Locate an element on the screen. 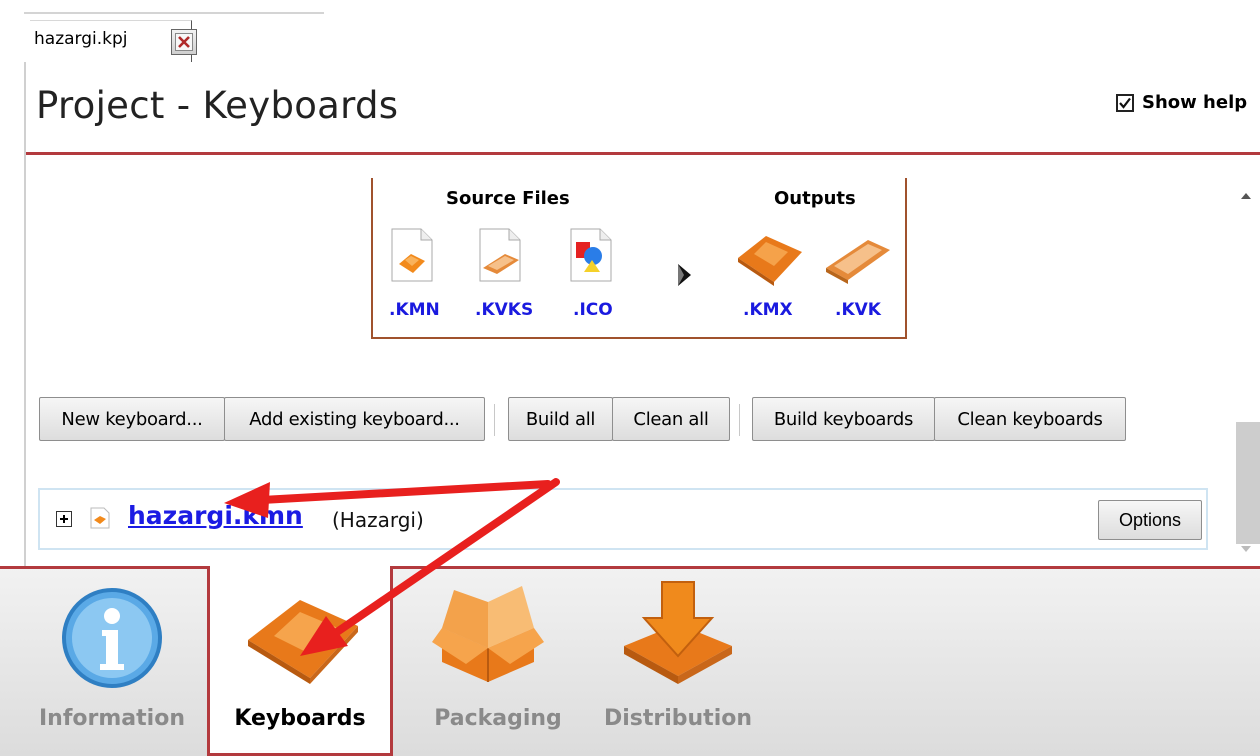 This screenshot has width=1260, height=756. ico-file-icon is located at coordinates (591, 255).